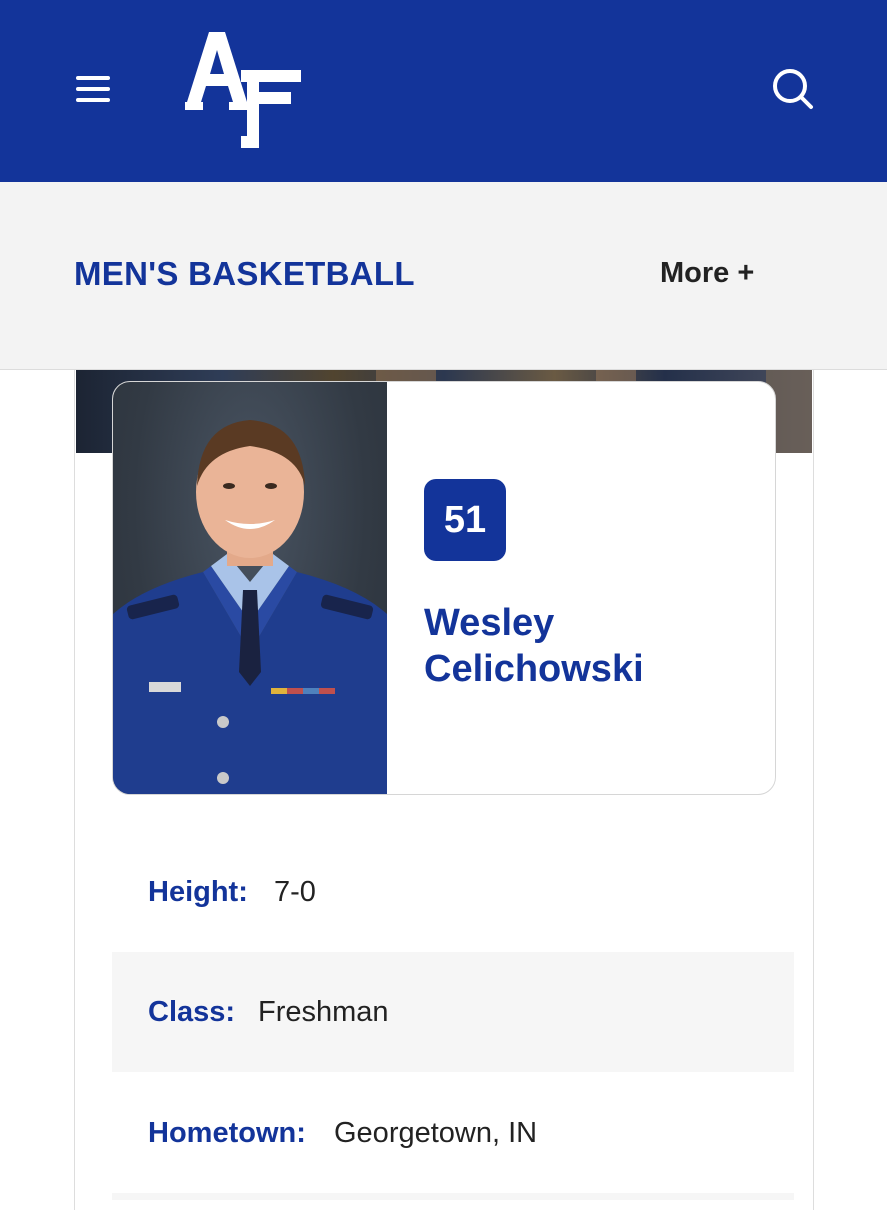  I want to click on jersey-number-badge: 51, so click(465, 520).